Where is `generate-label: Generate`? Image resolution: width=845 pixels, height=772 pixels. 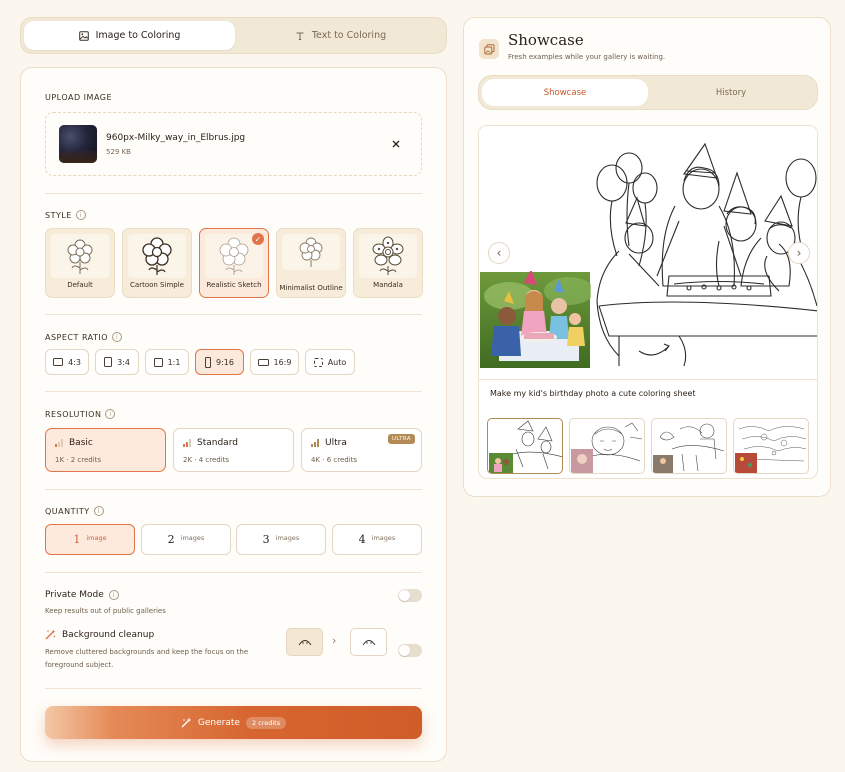 generate-label: Generate is located at coordinates (218, 722).